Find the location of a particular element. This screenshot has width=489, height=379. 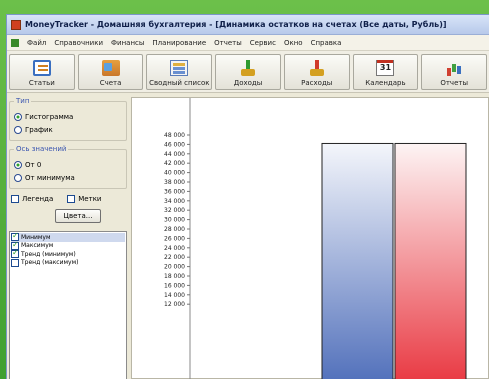

menu-references: Справочники is located at coordinates (78, 43).